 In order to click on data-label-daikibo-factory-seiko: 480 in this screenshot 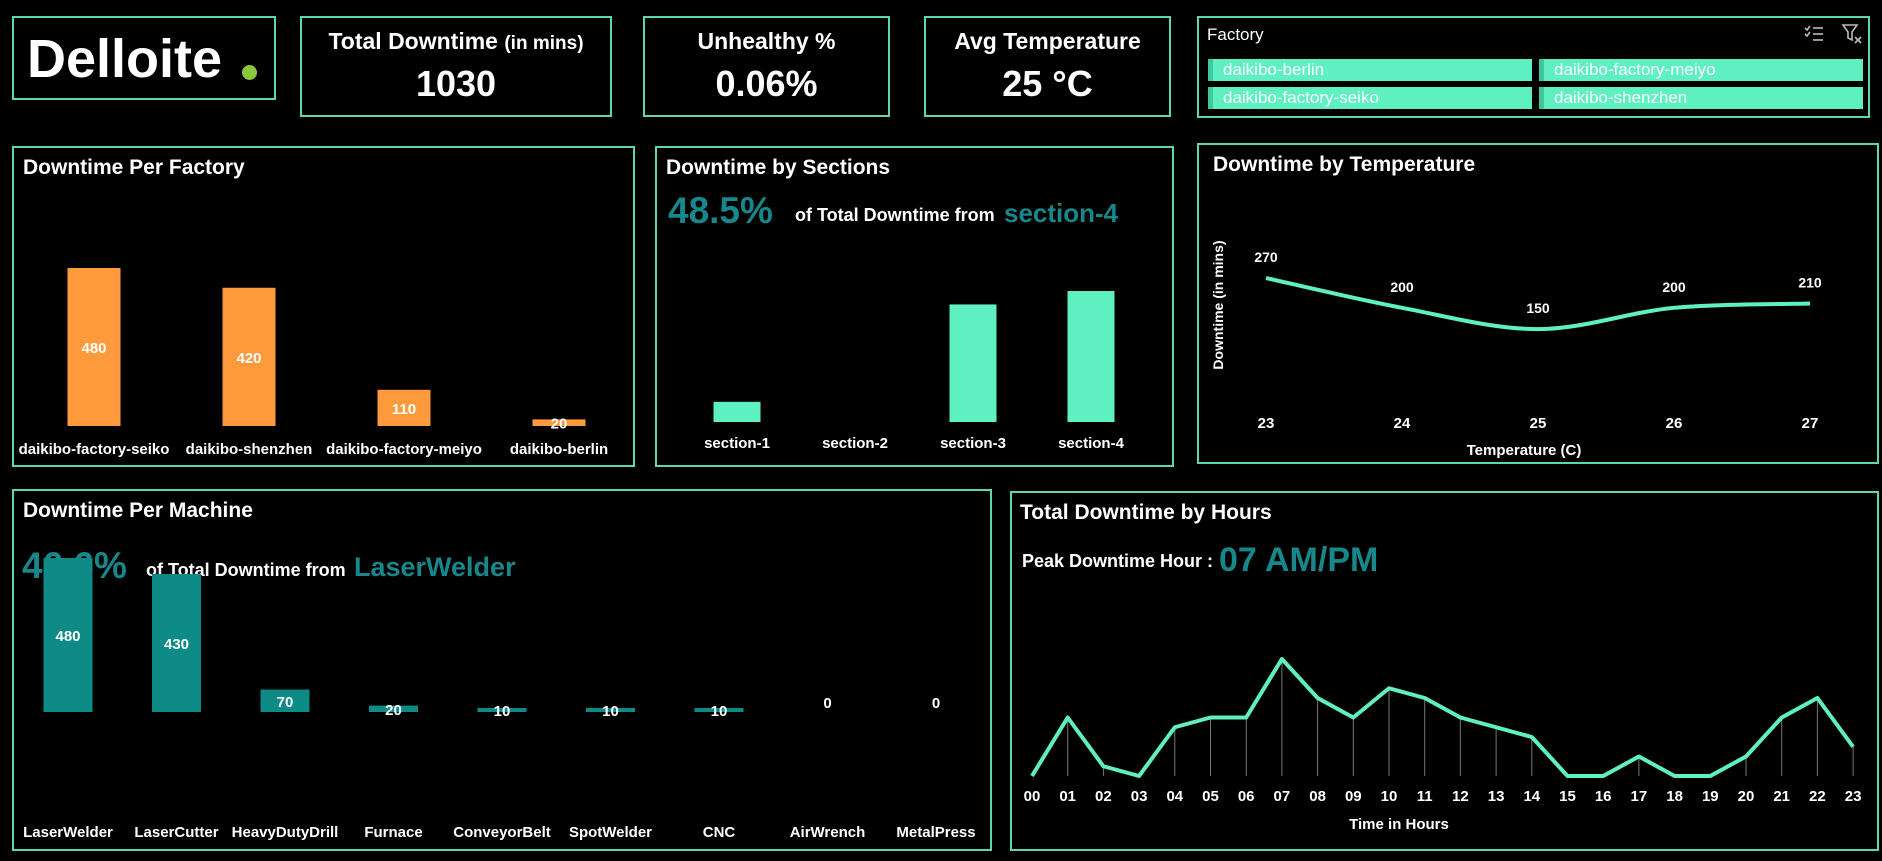, I will do `click(93, 348)`.